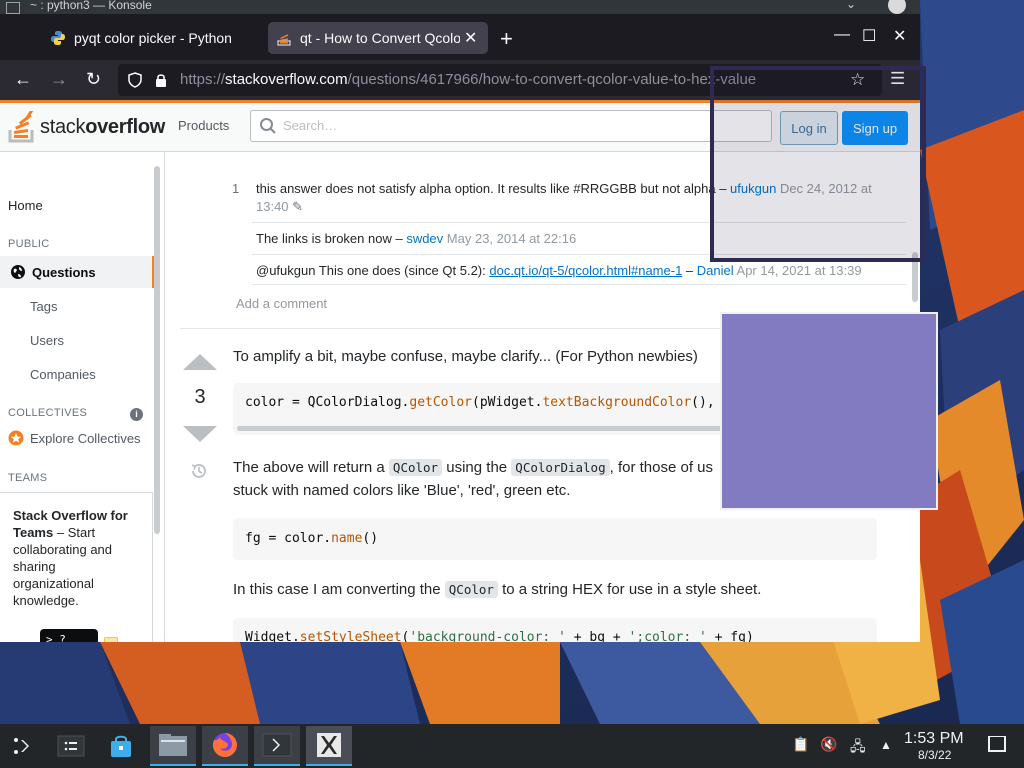 Image resolution: width=1024 pixels, height=768 pixels. I want to click on search-icon, so click(268, 126).